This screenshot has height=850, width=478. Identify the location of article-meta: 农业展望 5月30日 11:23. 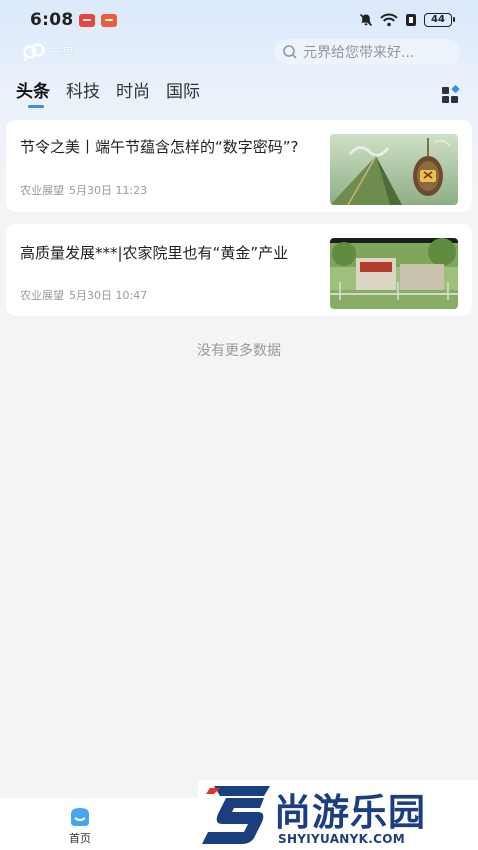
(83, 190).